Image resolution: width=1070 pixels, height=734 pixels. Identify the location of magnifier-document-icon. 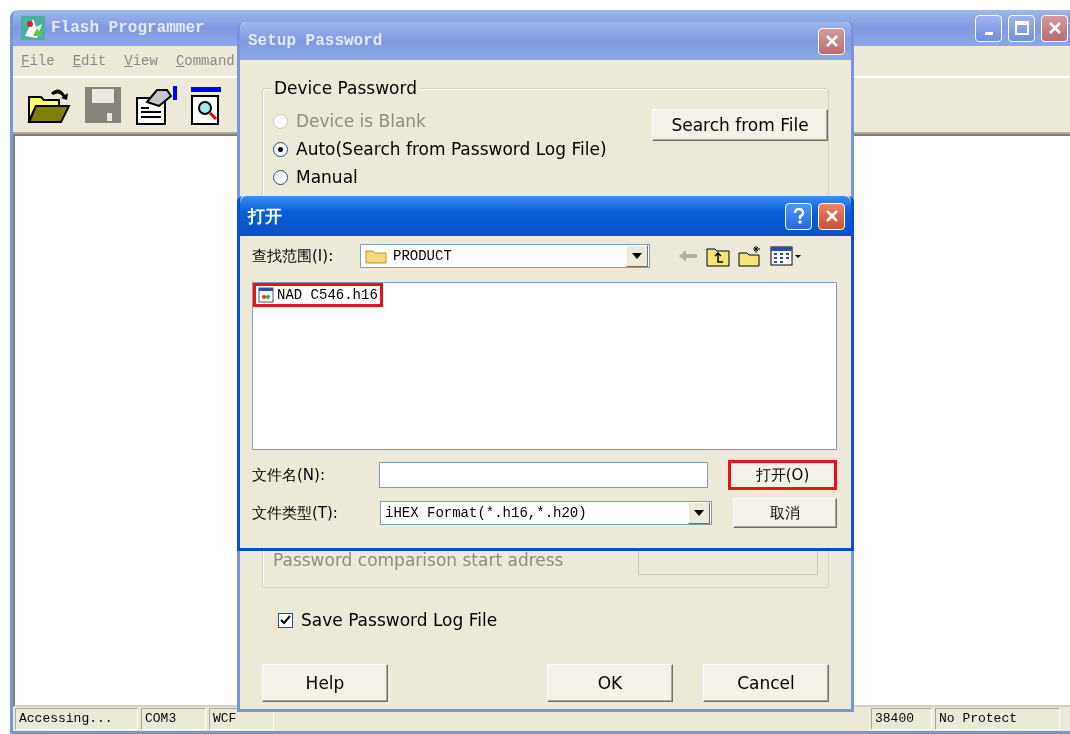
(206, 105).